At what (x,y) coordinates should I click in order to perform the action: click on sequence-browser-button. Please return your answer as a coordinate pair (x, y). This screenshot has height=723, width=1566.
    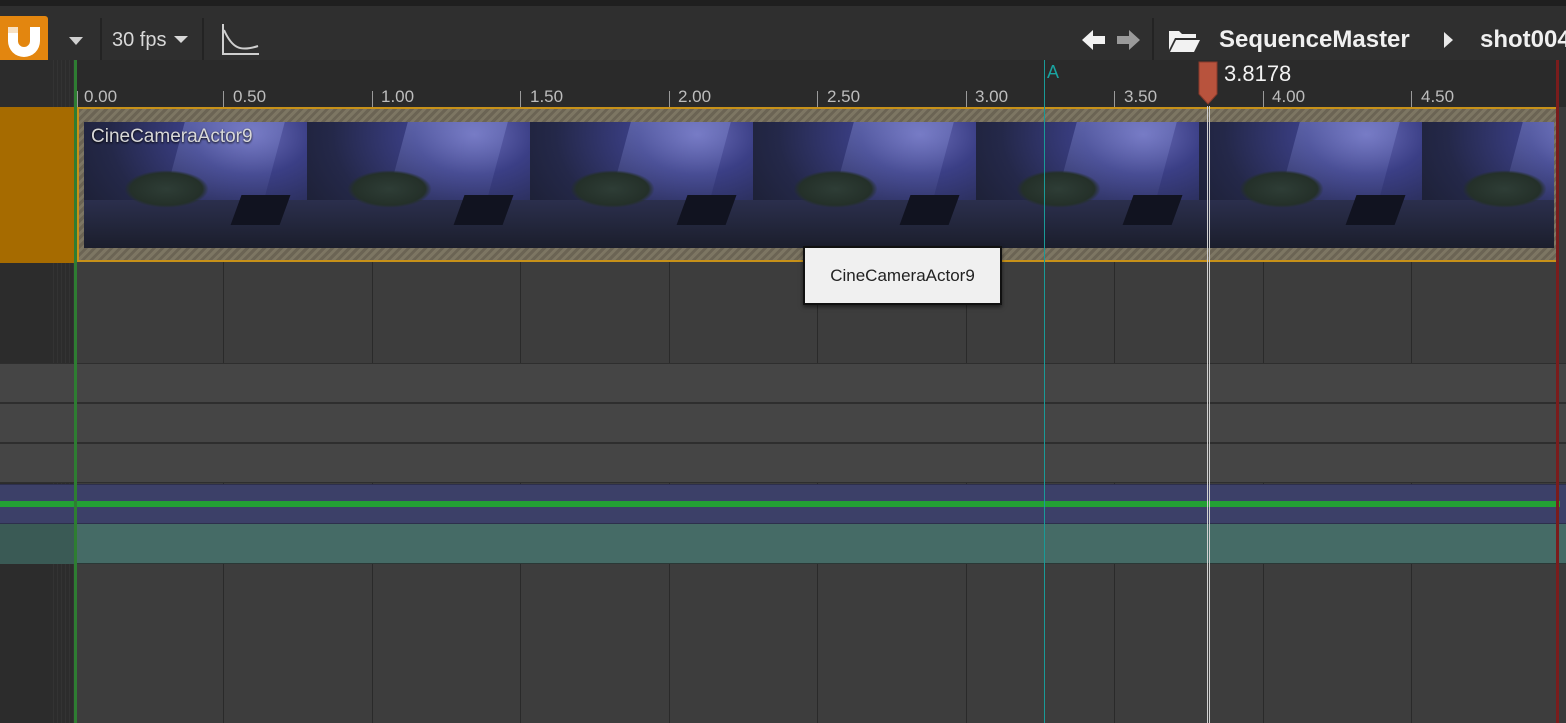
    Looking at the image, I should click on (1184, 40).